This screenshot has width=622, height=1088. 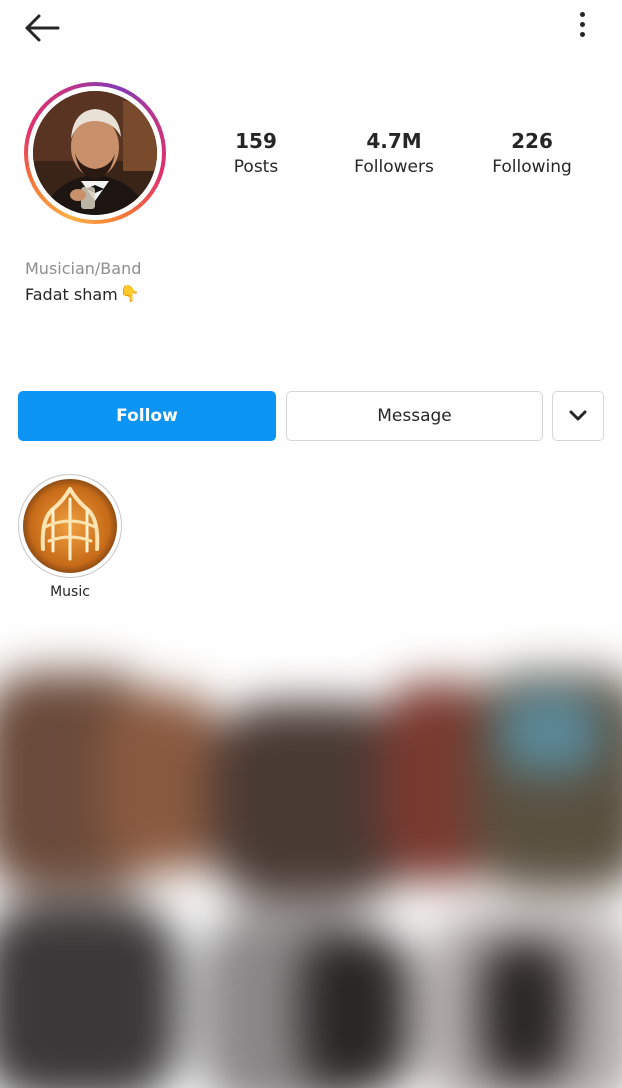 I want to click on highlight-music: Music, so click(x=71, y=540).